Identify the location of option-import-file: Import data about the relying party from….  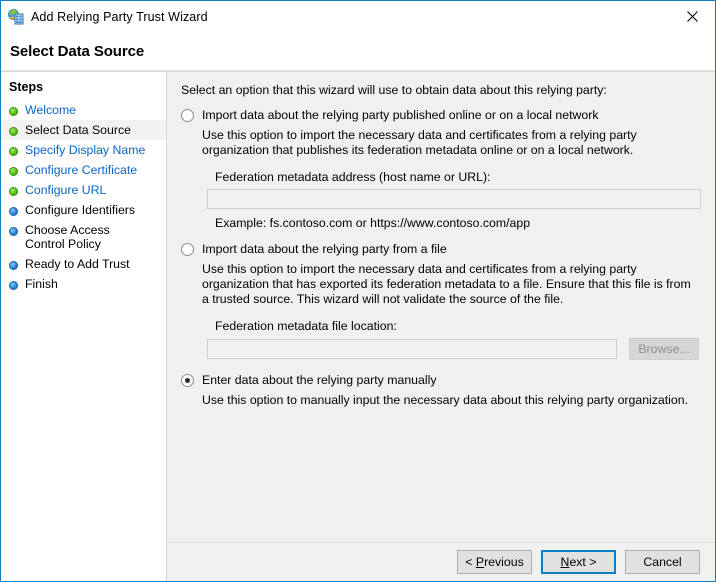
(441, 301).